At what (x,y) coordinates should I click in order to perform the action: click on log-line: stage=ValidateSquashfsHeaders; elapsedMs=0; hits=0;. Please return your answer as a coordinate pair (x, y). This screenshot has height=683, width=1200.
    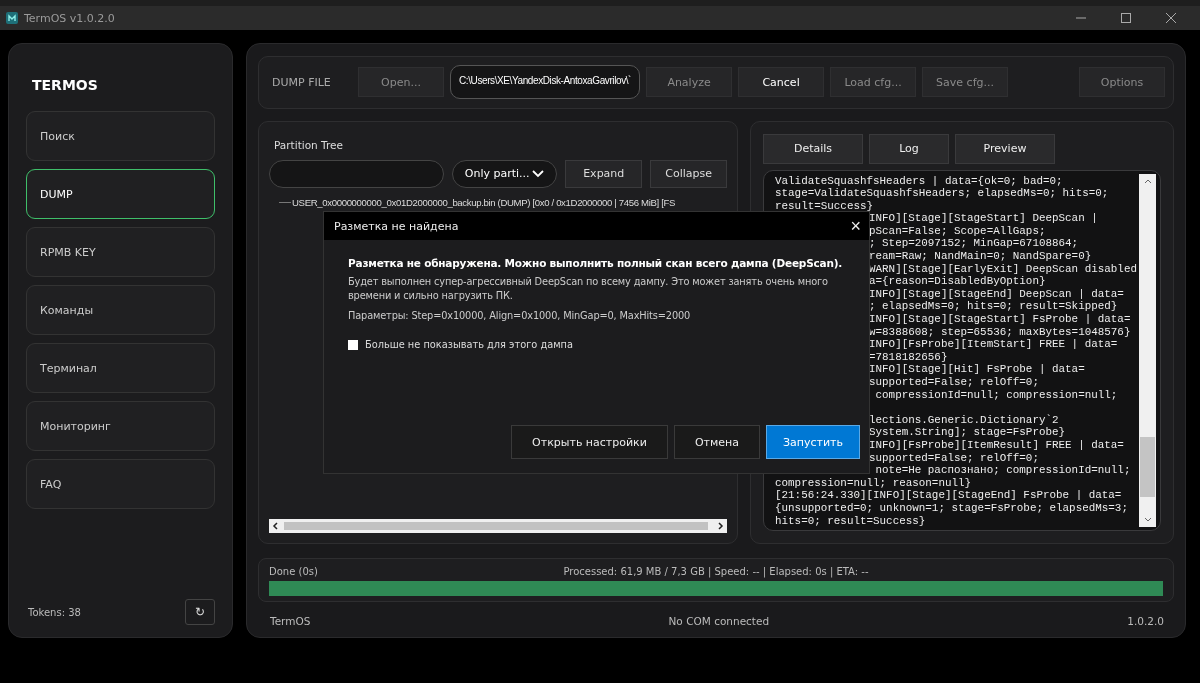
    Looking at the image, I should click on (942, 193).